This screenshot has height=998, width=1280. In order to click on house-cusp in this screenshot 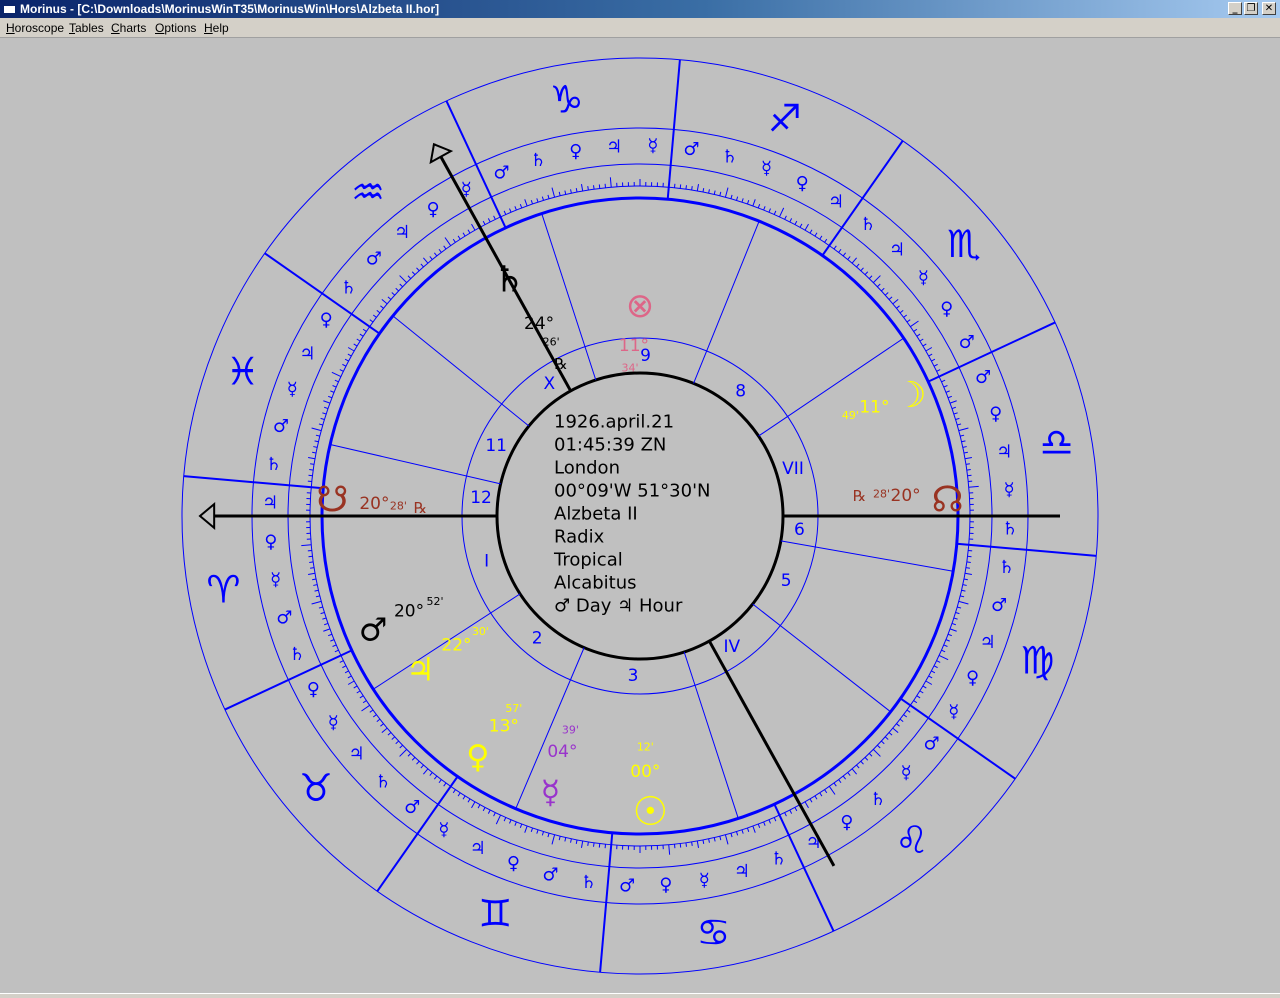, I will do `click(726, 302)`.